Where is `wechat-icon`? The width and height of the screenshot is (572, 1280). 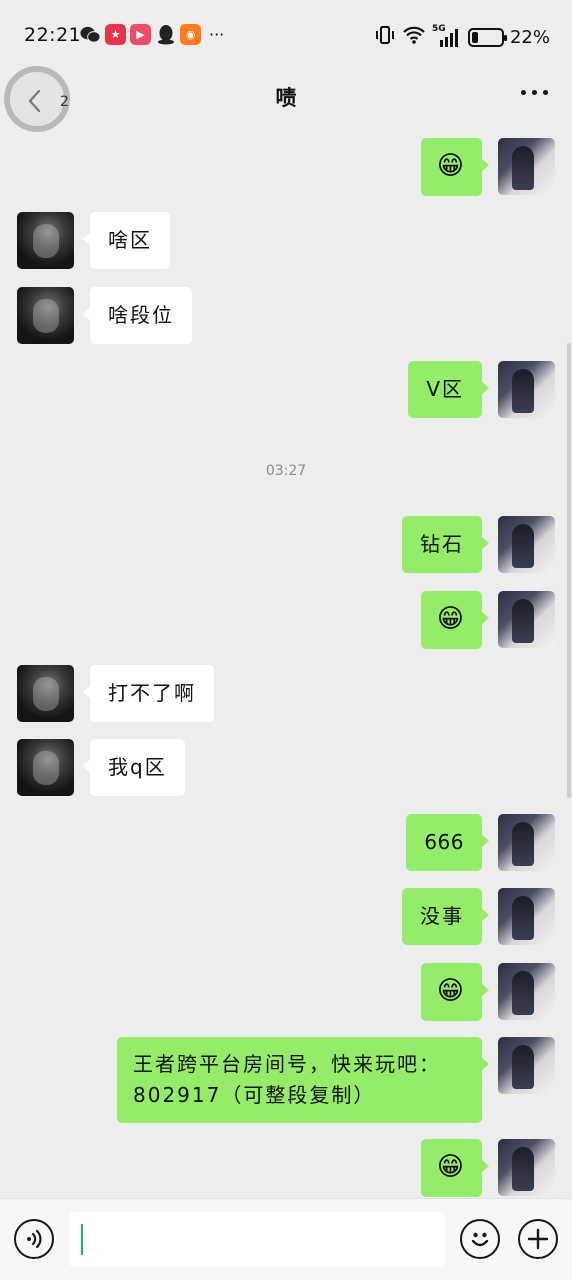 wechat-icon is located at coordinates (90, 34).